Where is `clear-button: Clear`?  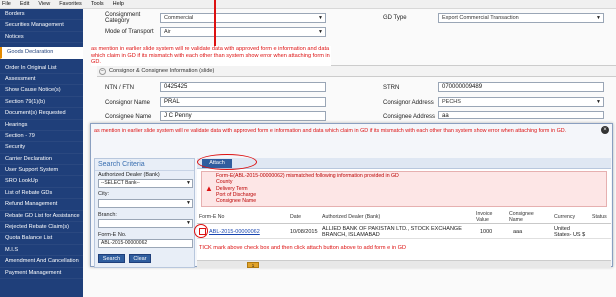
clear-button: Clear is located at coordinates (140, 258).